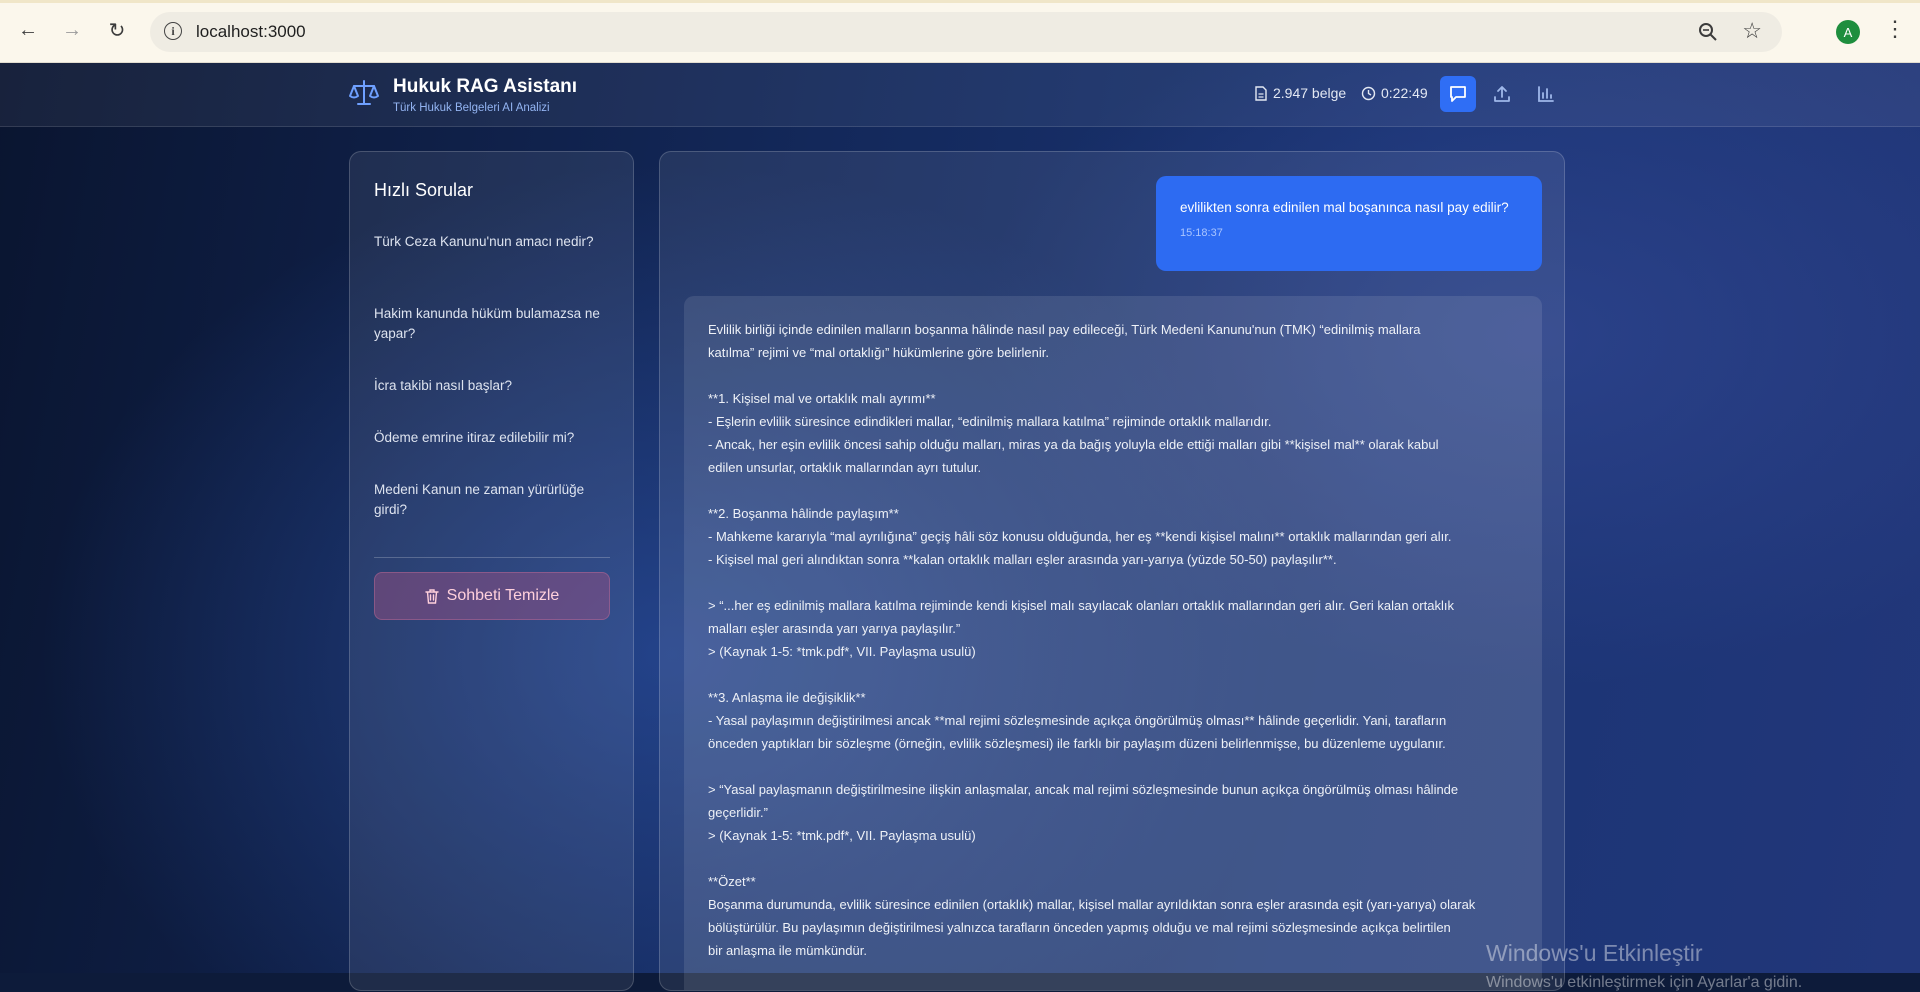  I want to click on reload-icon: ↻, so click(117, 30).